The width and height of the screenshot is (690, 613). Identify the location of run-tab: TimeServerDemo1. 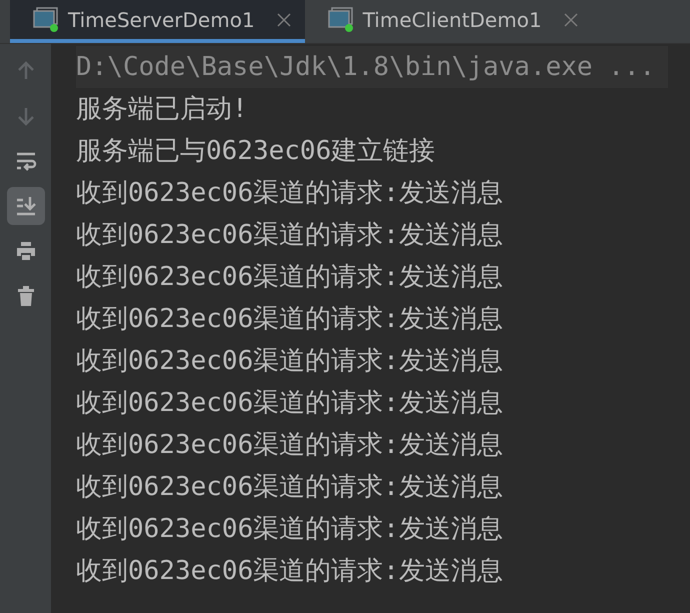
(157, 21).